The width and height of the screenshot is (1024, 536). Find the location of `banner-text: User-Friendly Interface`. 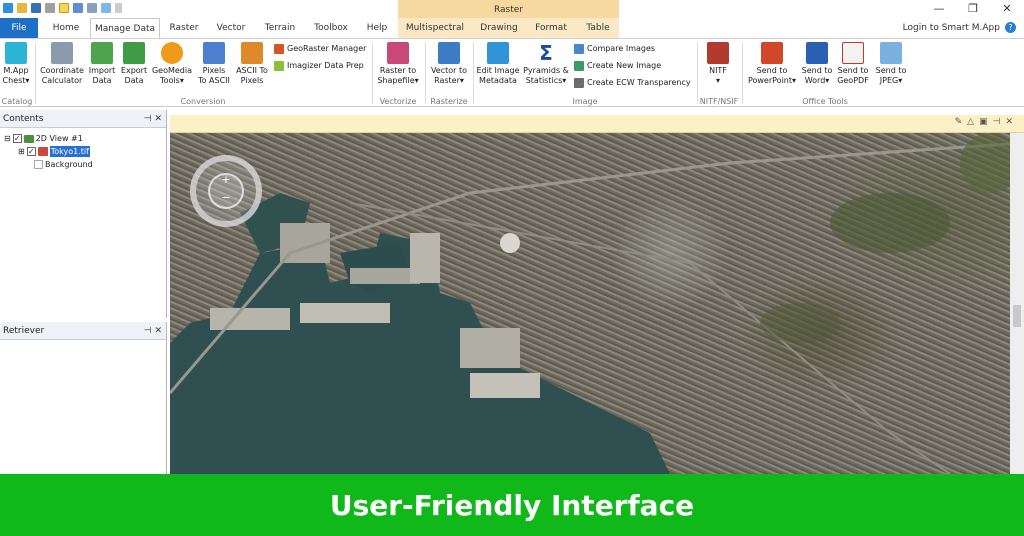

banner-text: User-Friendly Interface is located at coordinates (512, 505).